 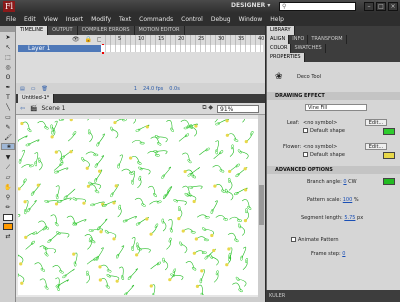 I want to click on animate-pattern-row: Animate Pattern, so click(x=315, y=240).